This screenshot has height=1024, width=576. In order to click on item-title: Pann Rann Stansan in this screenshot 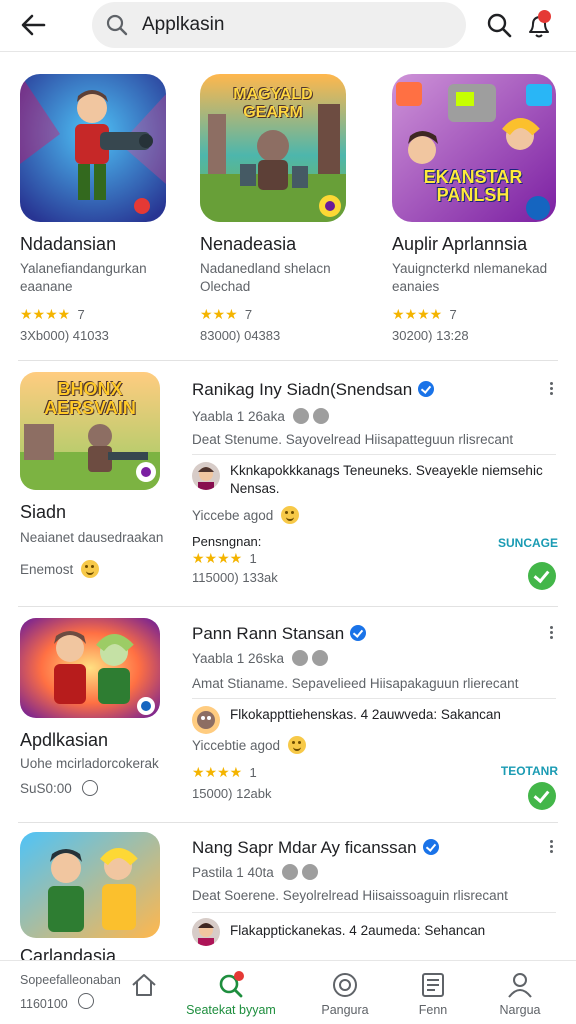, I will do `click(279, 634)`.